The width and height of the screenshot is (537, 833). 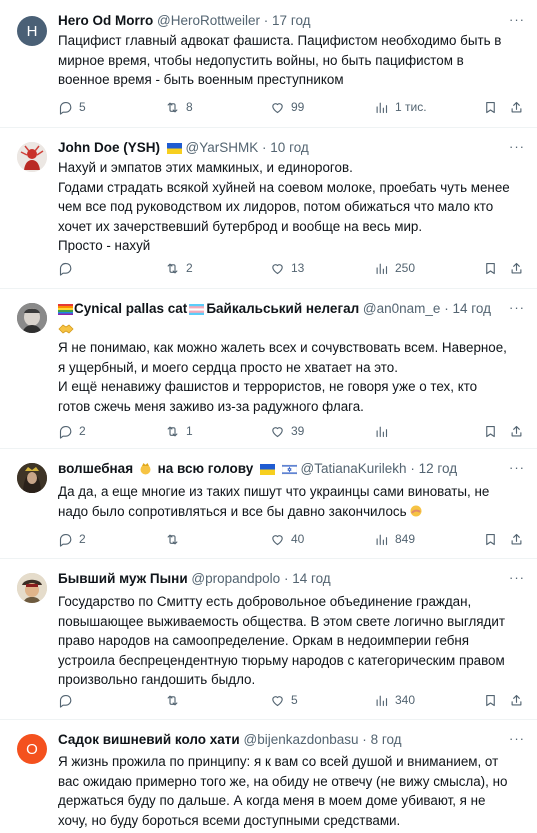 I want to click on like-button: 40, so click(x=287, y=539).